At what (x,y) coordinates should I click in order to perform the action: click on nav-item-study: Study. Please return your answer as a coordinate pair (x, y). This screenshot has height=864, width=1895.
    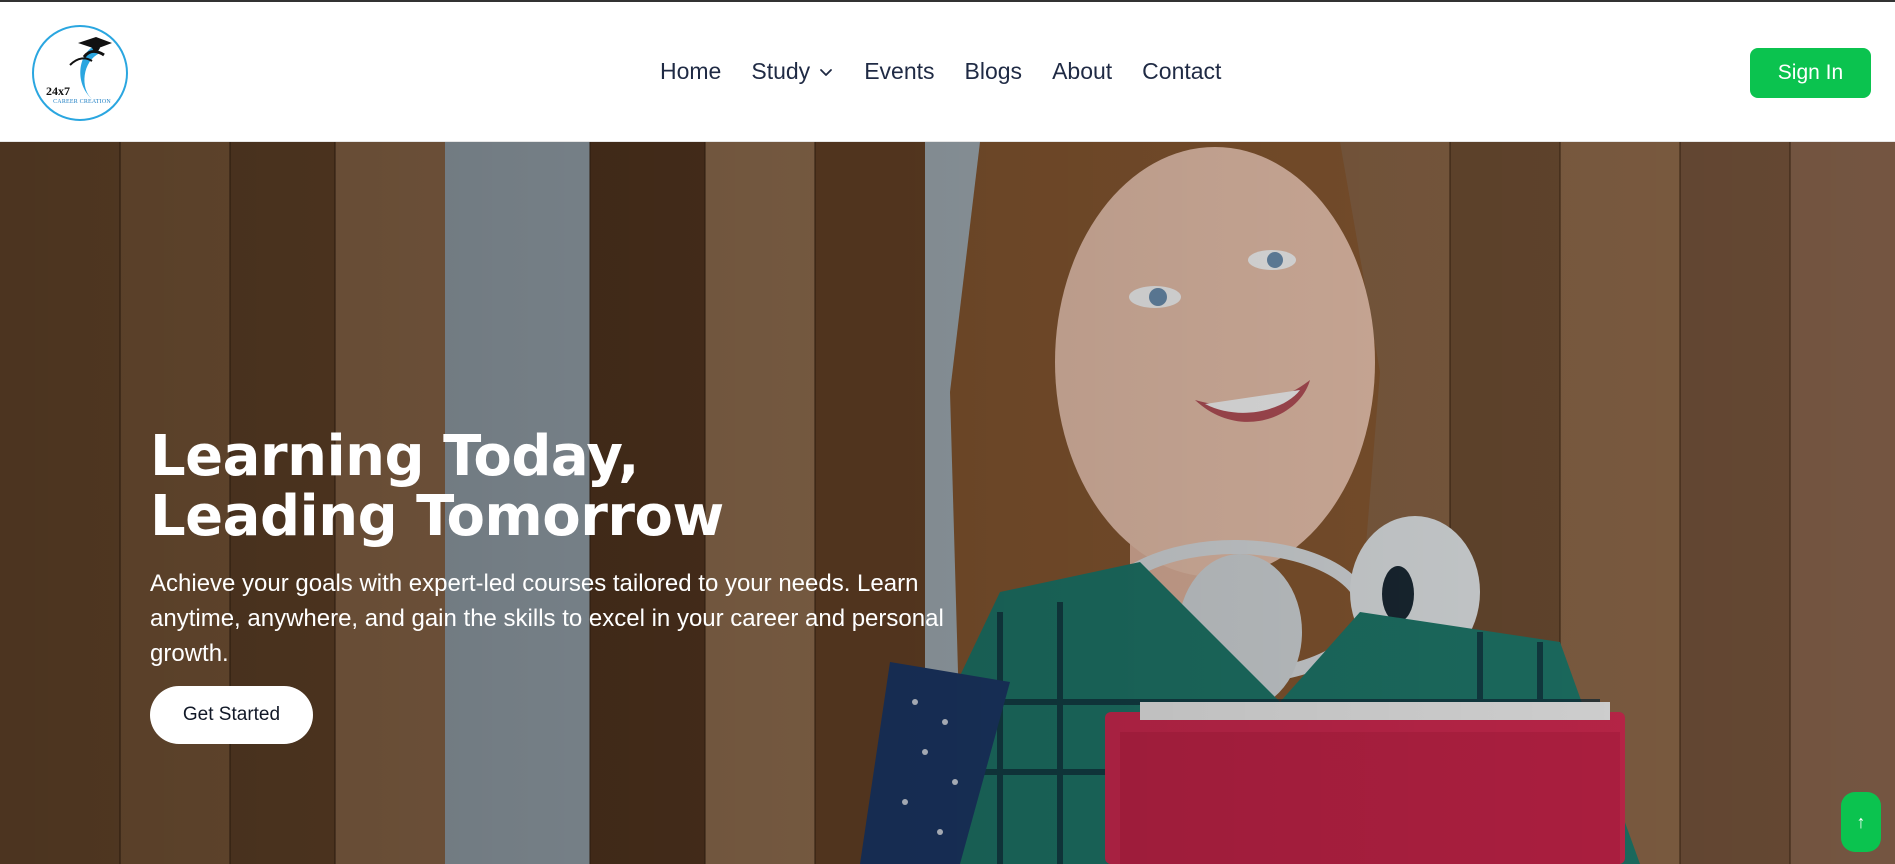
    Looking at the image, I should click on (792, 71).